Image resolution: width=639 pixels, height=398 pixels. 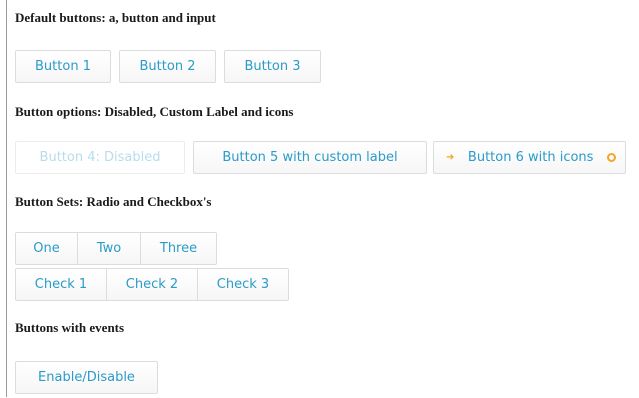 What do you see at coordinates (70, 327) in the screenshot?
I see `heading-buttons-with-events: Buttons with events` at bounding box center [70, 327].